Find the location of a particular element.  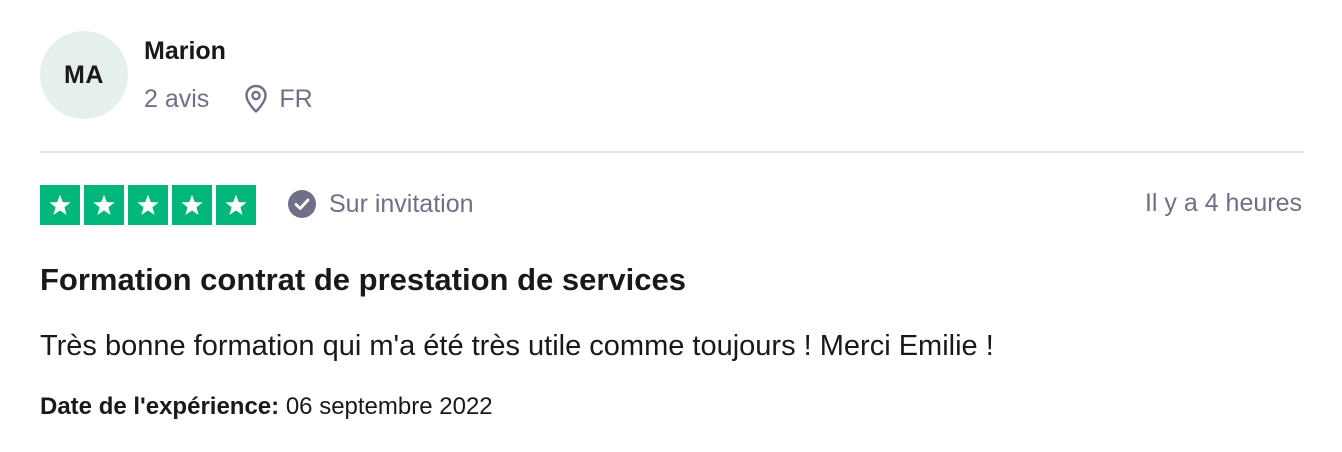

location-pin-icon is located at coordinates (256, 99).